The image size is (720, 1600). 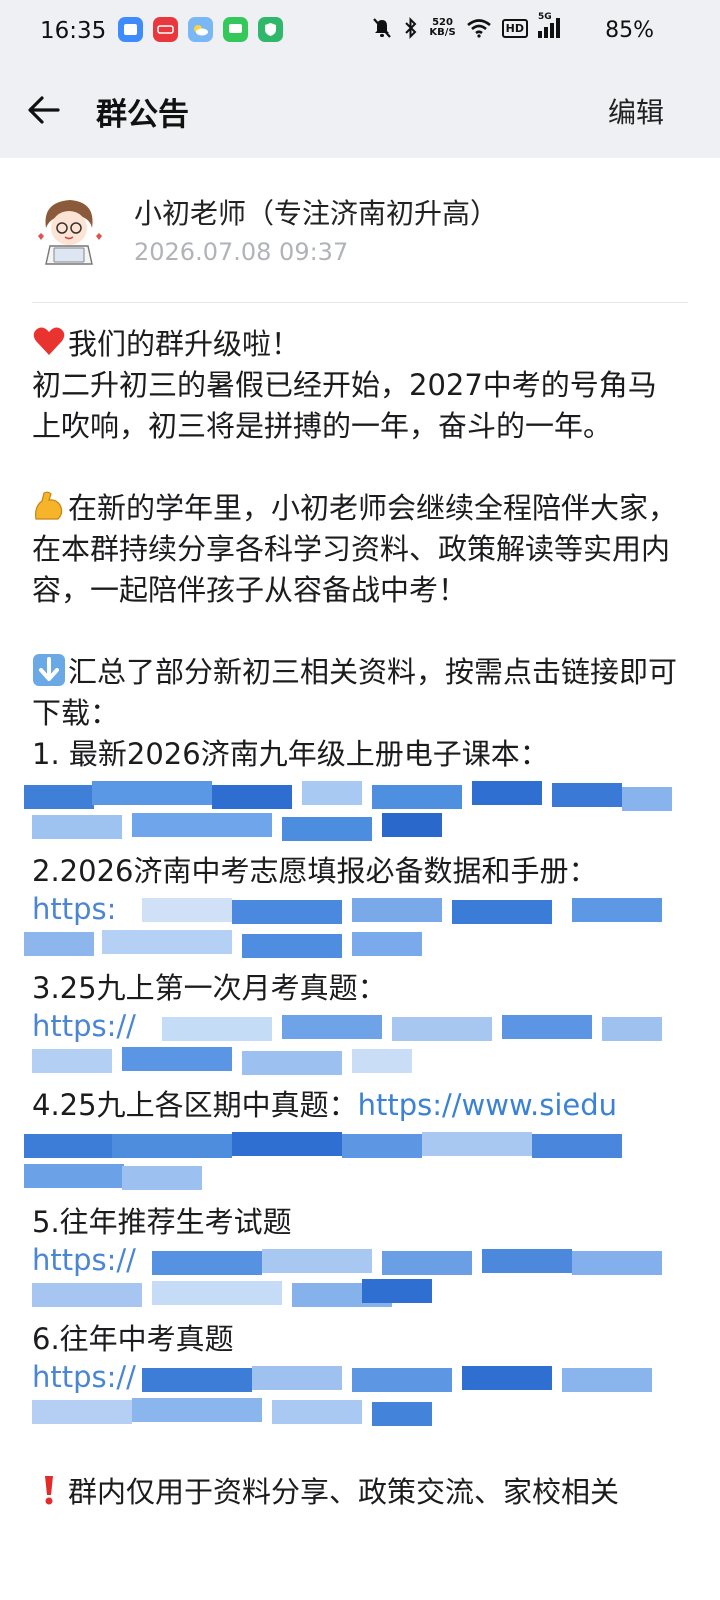 I want to click on rules-paragraph: 群内仅用于资料分享、政策交流、家校相关, so click(x=356, y=1492).